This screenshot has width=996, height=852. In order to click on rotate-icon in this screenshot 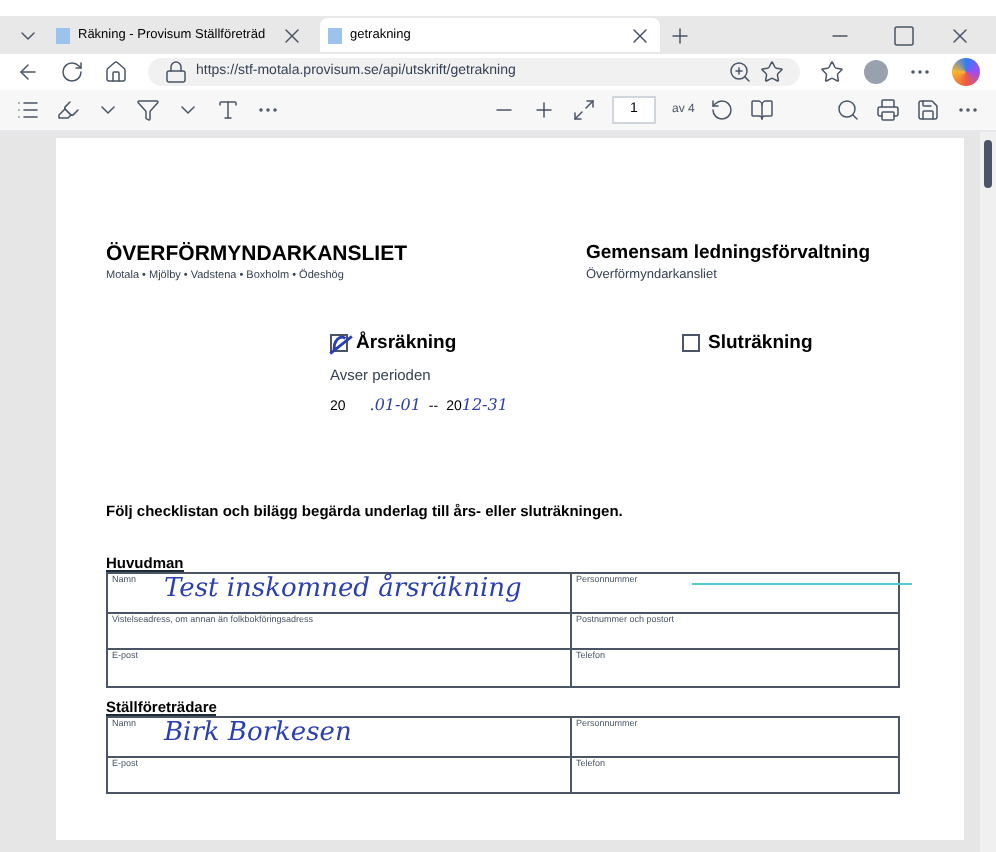, I will do `click(722, 110)`.